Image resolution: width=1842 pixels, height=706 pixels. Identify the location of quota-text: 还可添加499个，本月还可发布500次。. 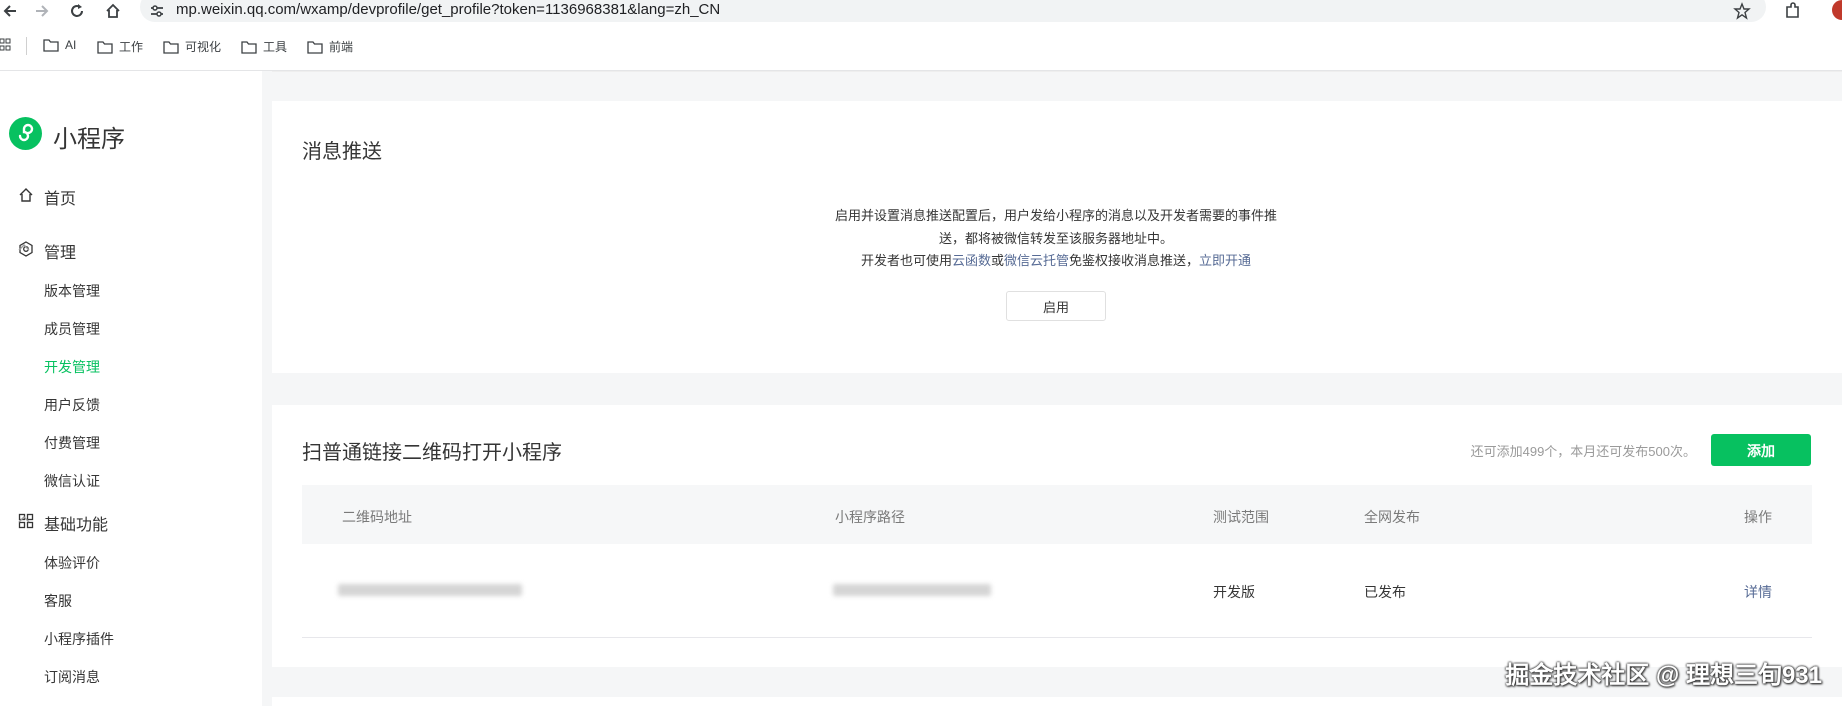
(1583, 451).